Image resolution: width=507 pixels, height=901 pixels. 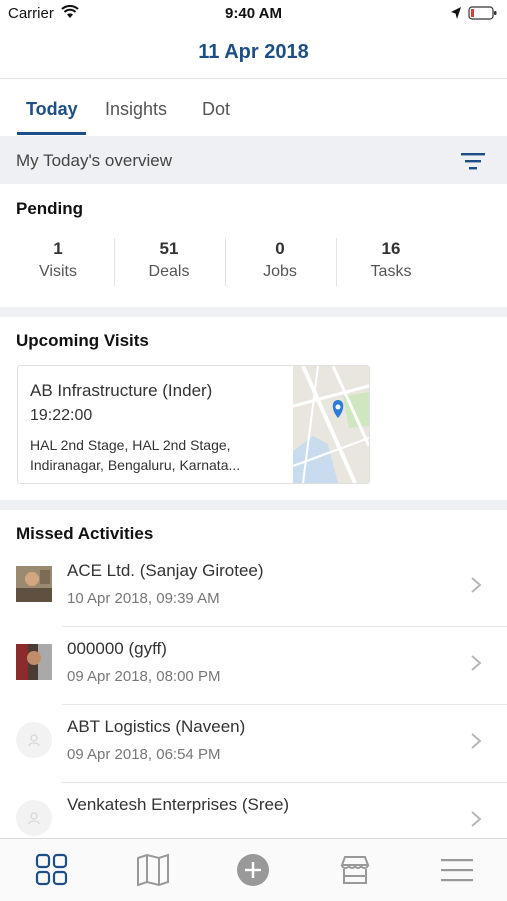 I want to click on app-header: 11 Apr 2018, so click(x=253, y=53).